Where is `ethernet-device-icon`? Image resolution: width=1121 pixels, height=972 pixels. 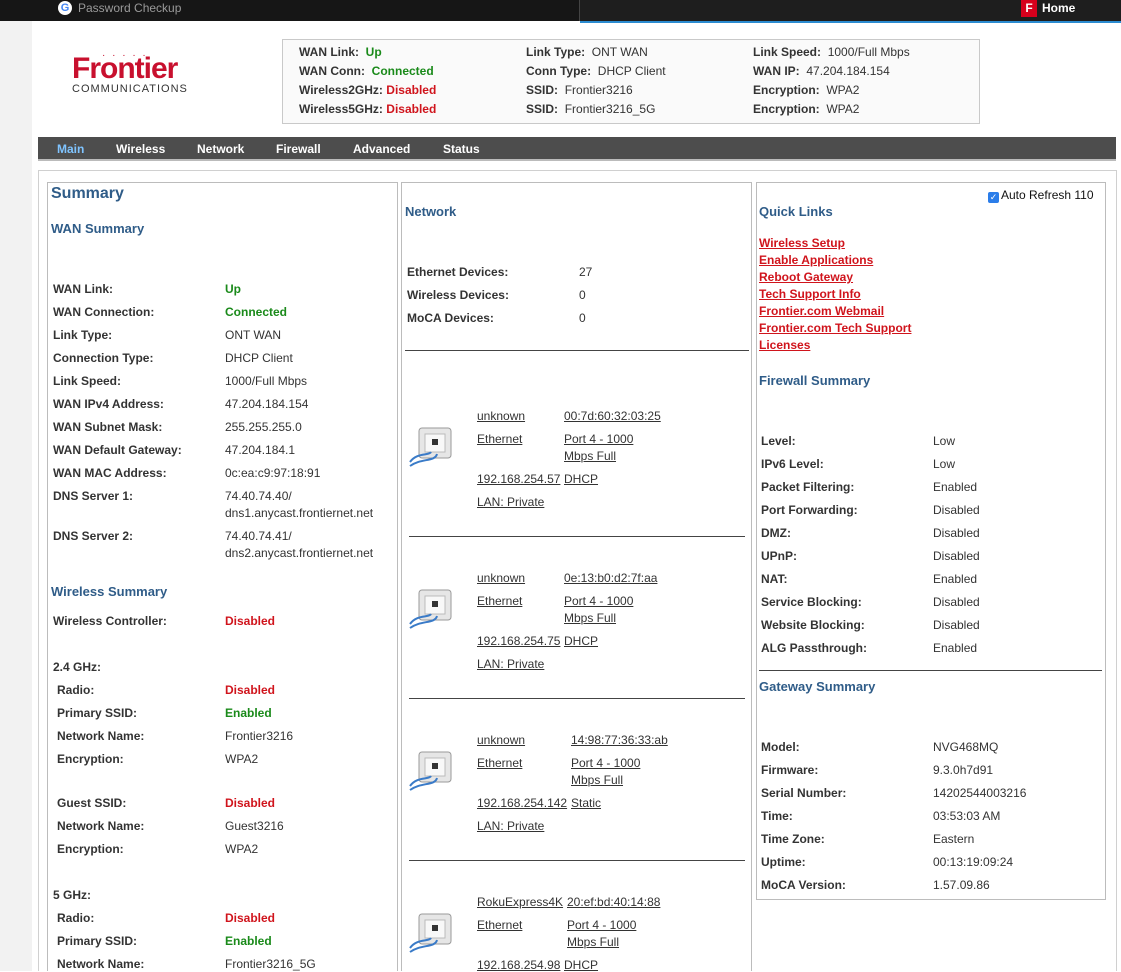 ethernet-device-icon is located at coordinates (432, 610).